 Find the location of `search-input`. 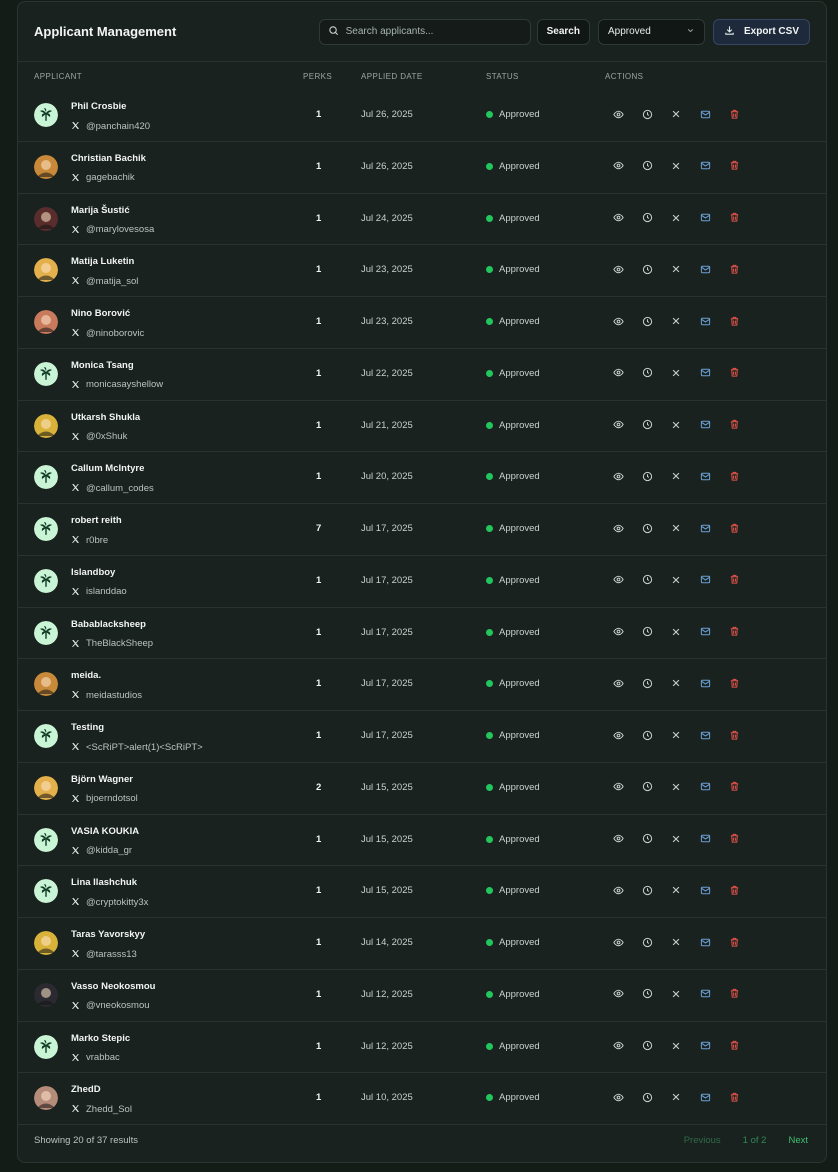

search-input is located at coordinates (430, 31).